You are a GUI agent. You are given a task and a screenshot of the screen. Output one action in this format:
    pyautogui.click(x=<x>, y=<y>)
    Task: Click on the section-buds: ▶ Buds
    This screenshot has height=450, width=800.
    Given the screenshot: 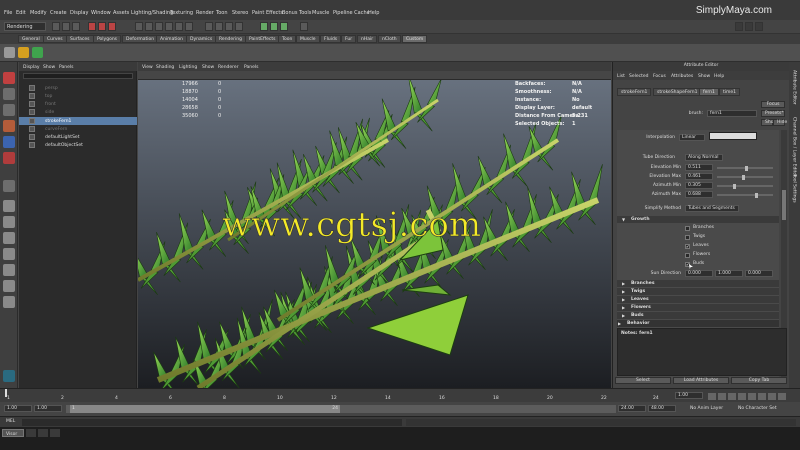 What is the action you would take?
    pyautogui.click(x=698, y=315)
    